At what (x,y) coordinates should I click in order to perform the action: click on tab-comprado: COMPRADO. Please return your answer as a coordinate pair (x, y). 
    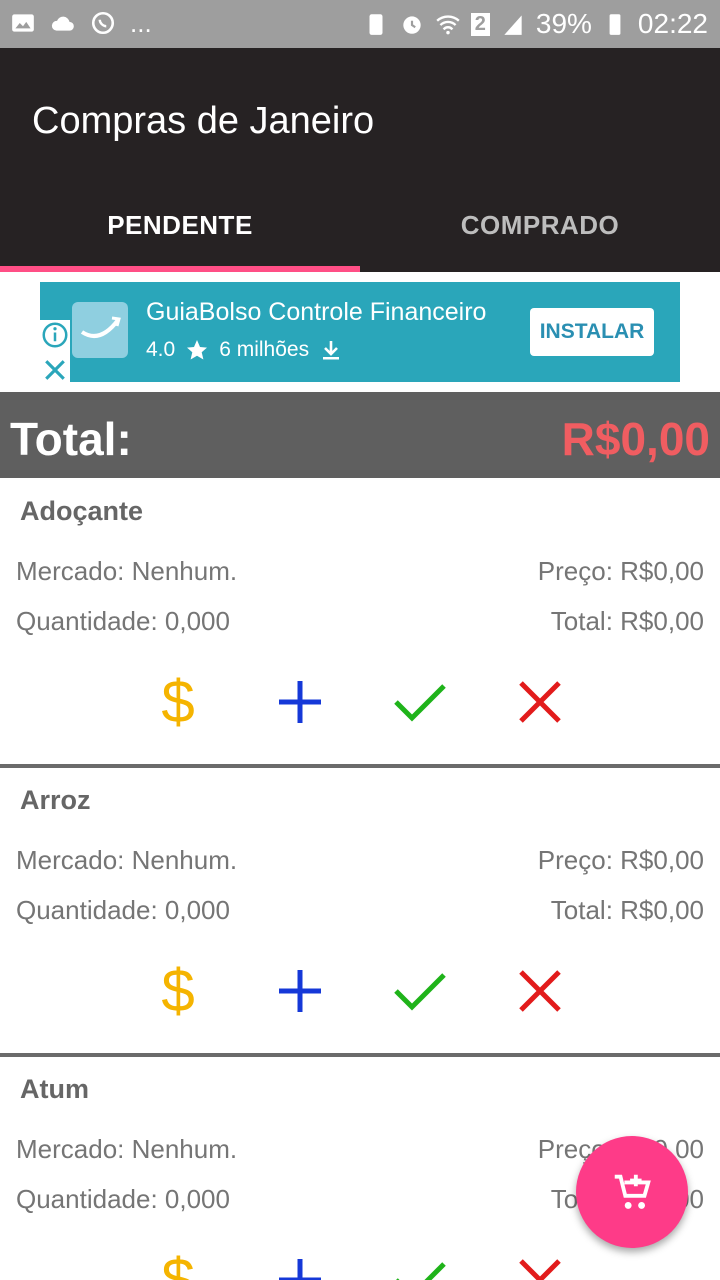
    Looking at the image, I should click on (540, 225).